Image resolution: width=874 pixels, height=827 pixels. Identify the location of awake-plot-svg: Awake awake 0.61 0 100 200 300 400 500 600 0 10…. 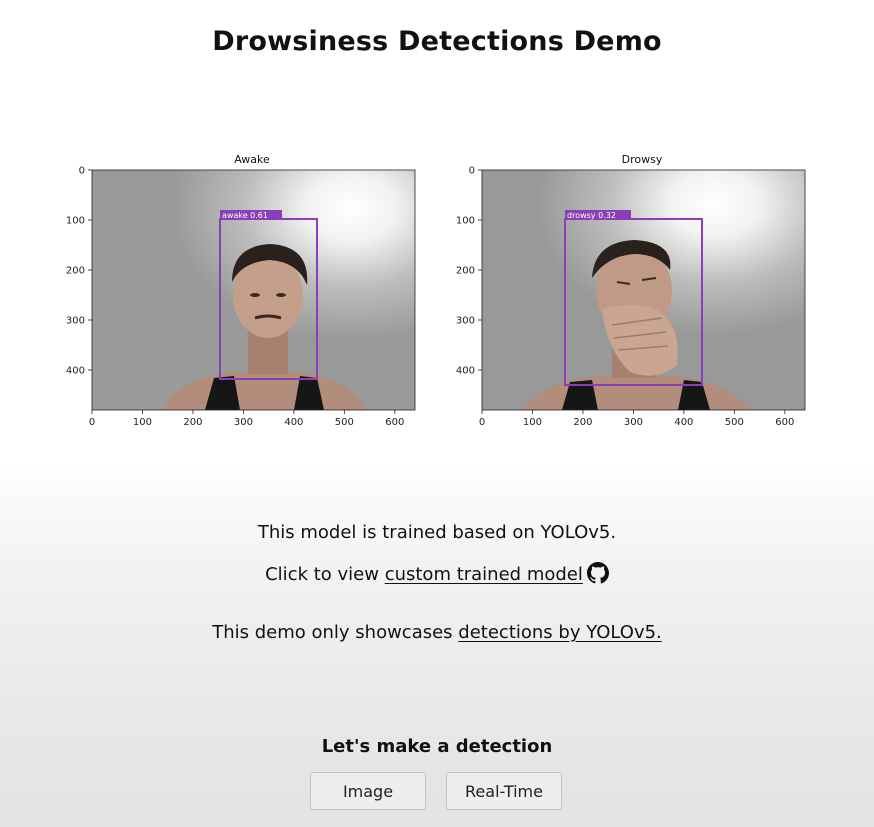
(241, 290).